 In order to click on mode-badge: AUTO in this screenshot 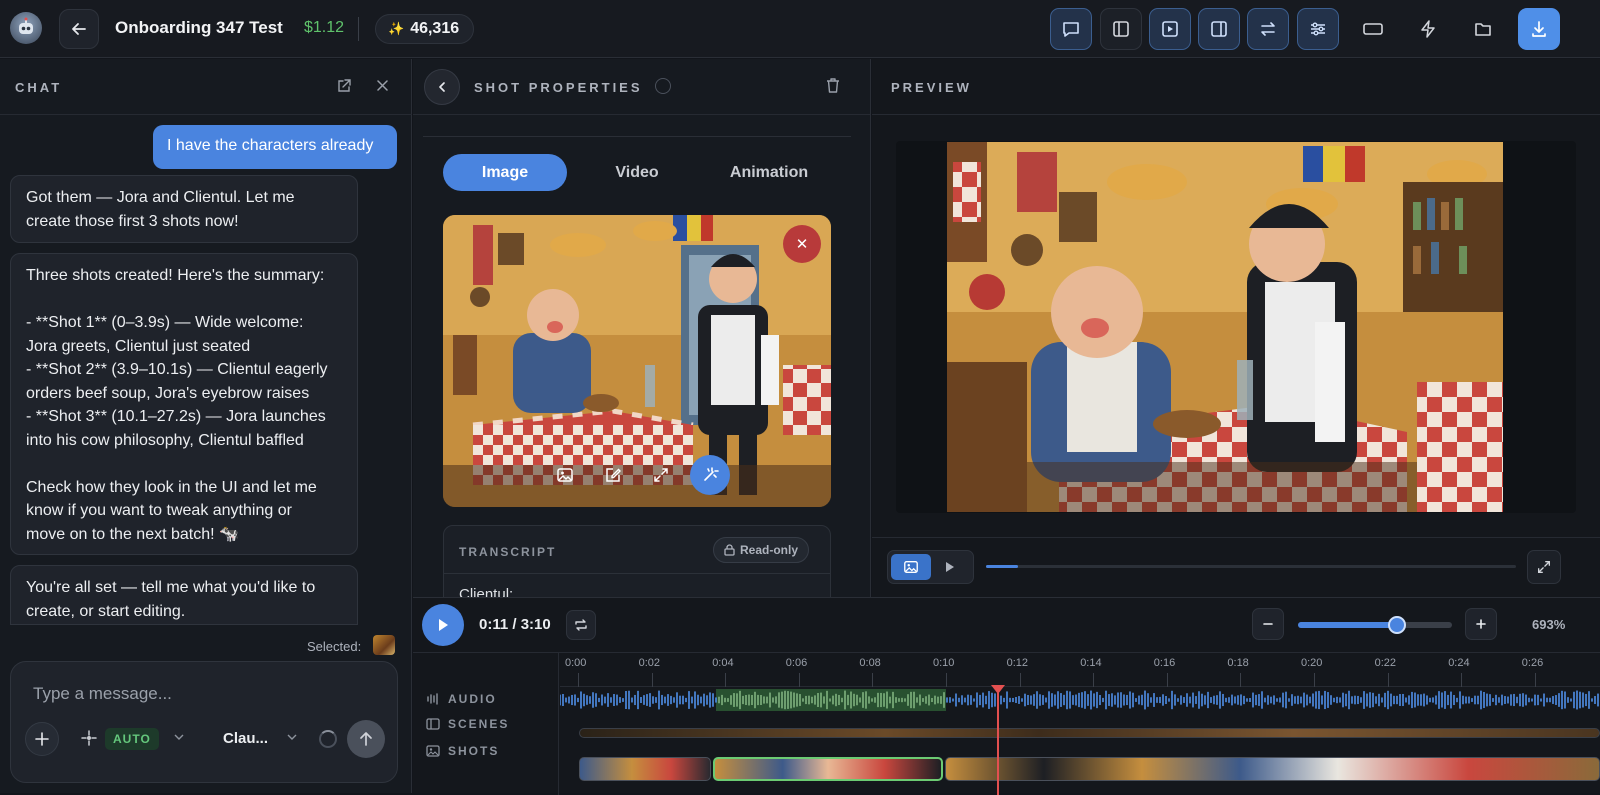, I will do `click(132, 739)`.